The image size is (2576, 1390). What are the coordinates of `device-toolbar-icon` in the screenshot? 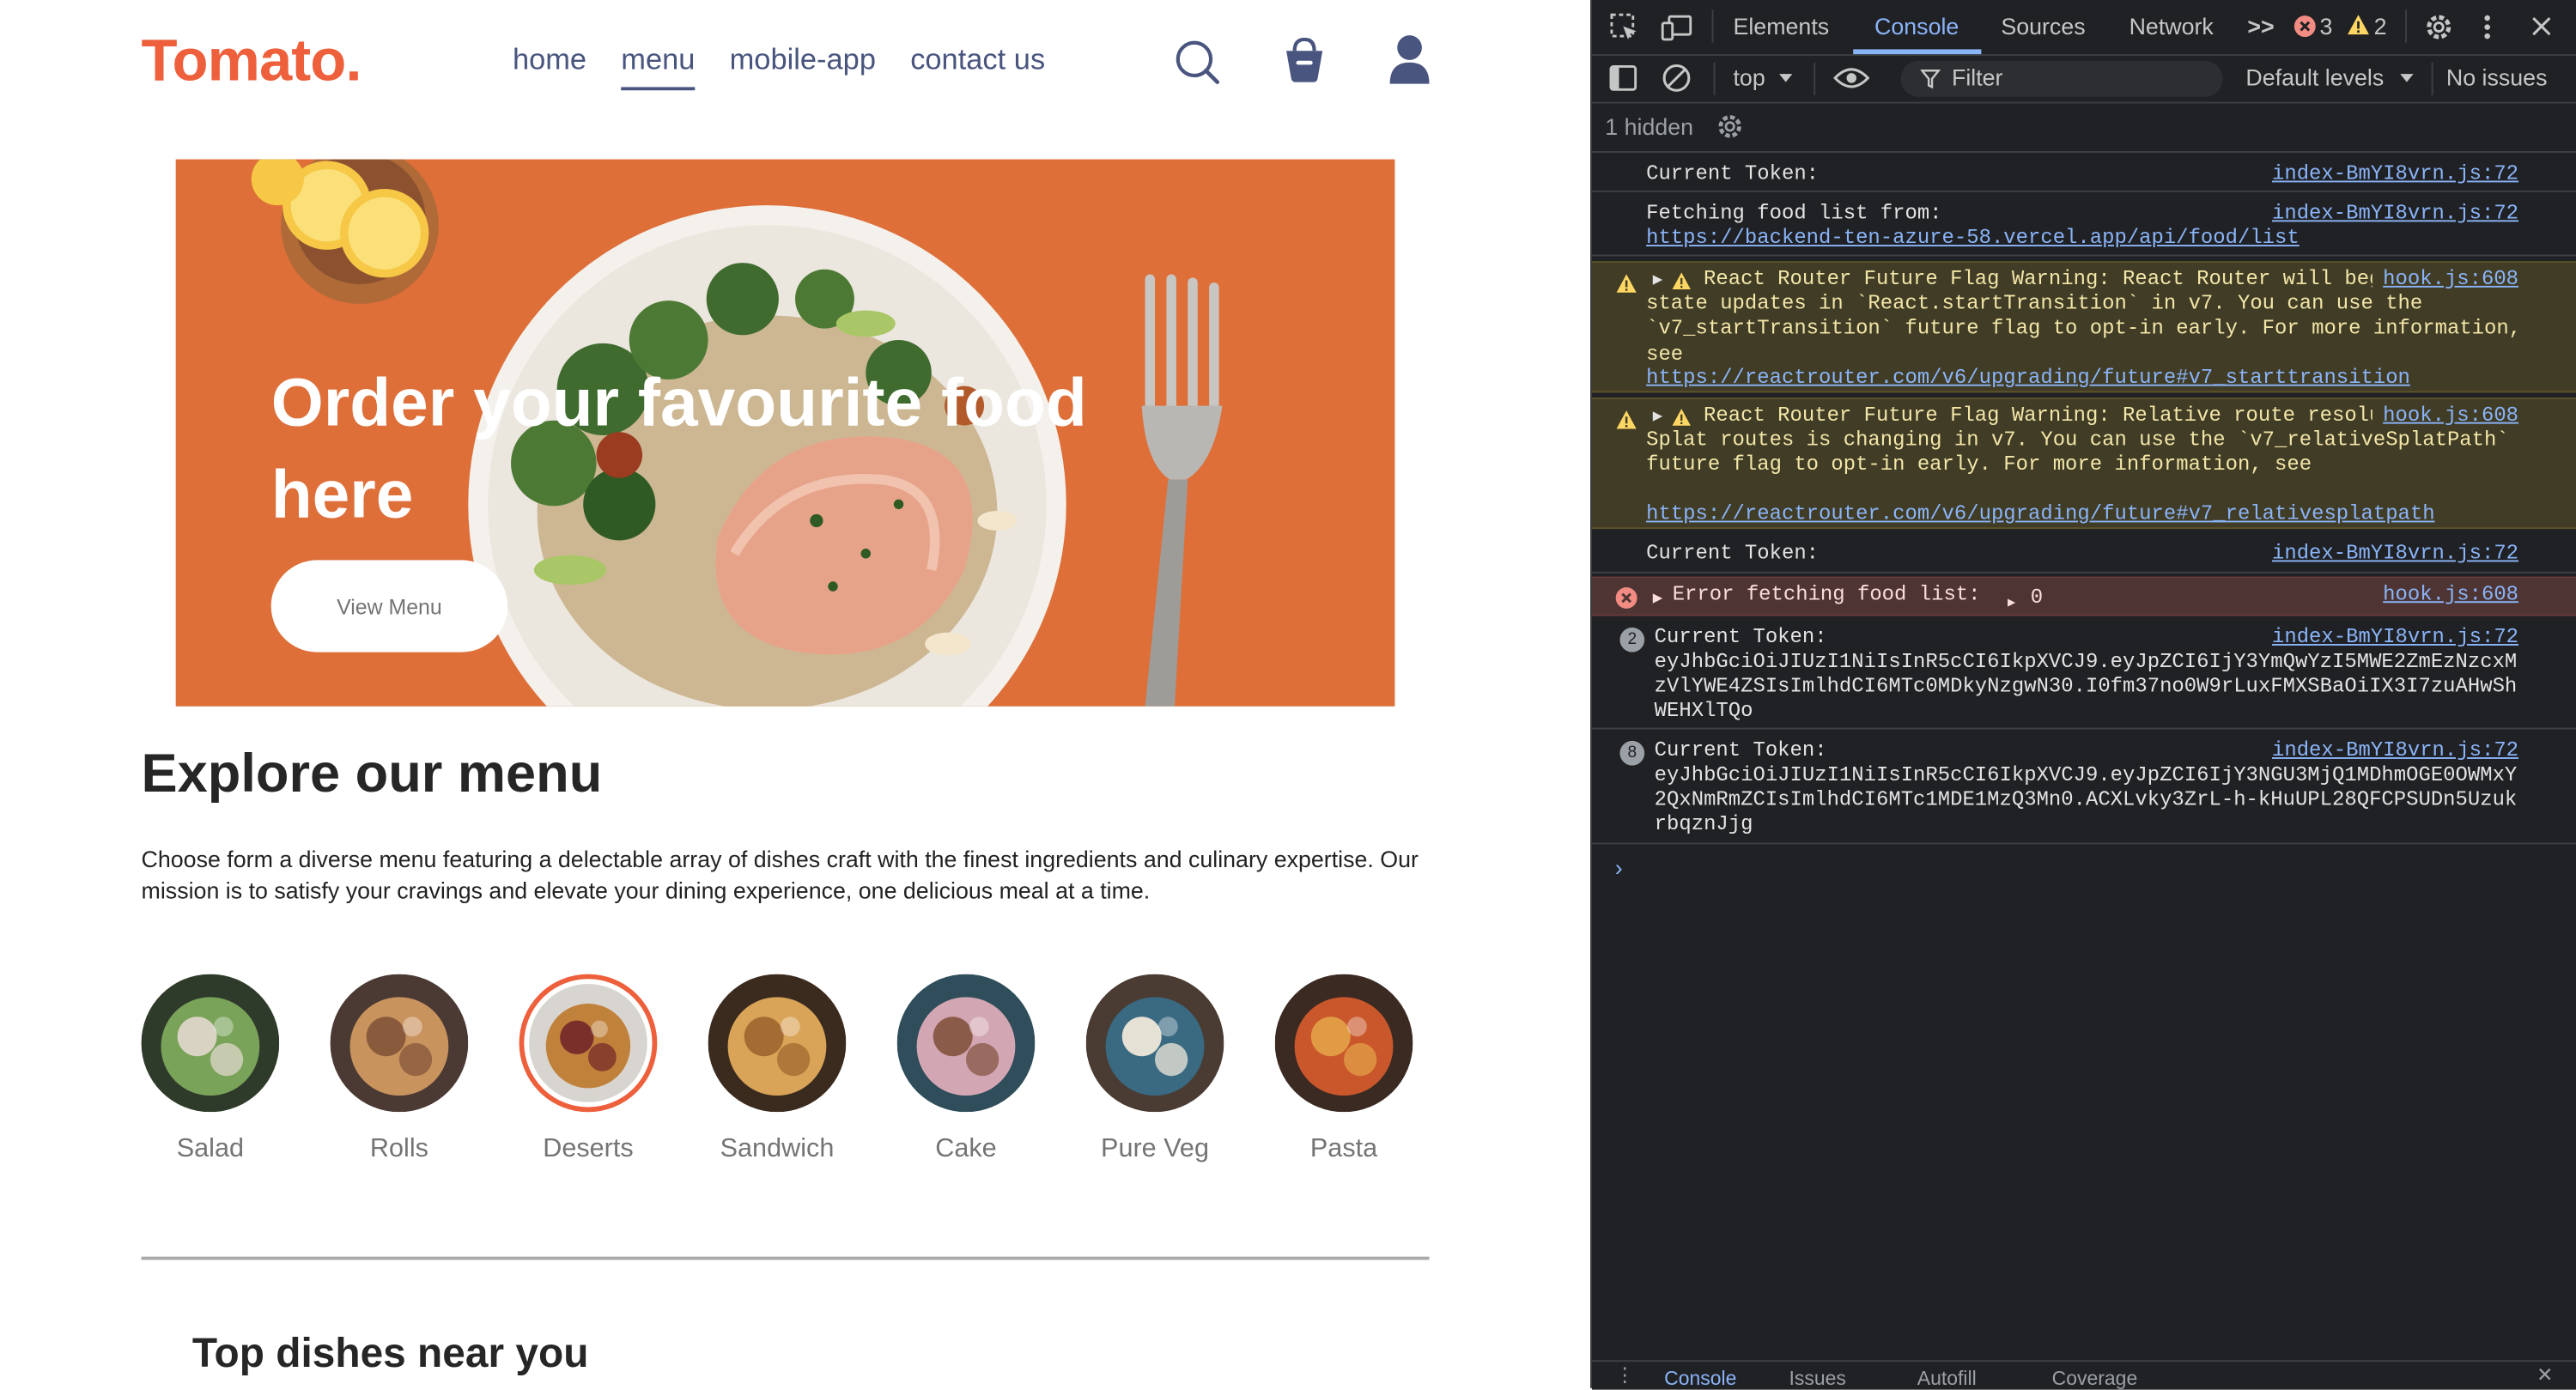 It's located at (1677, 26).